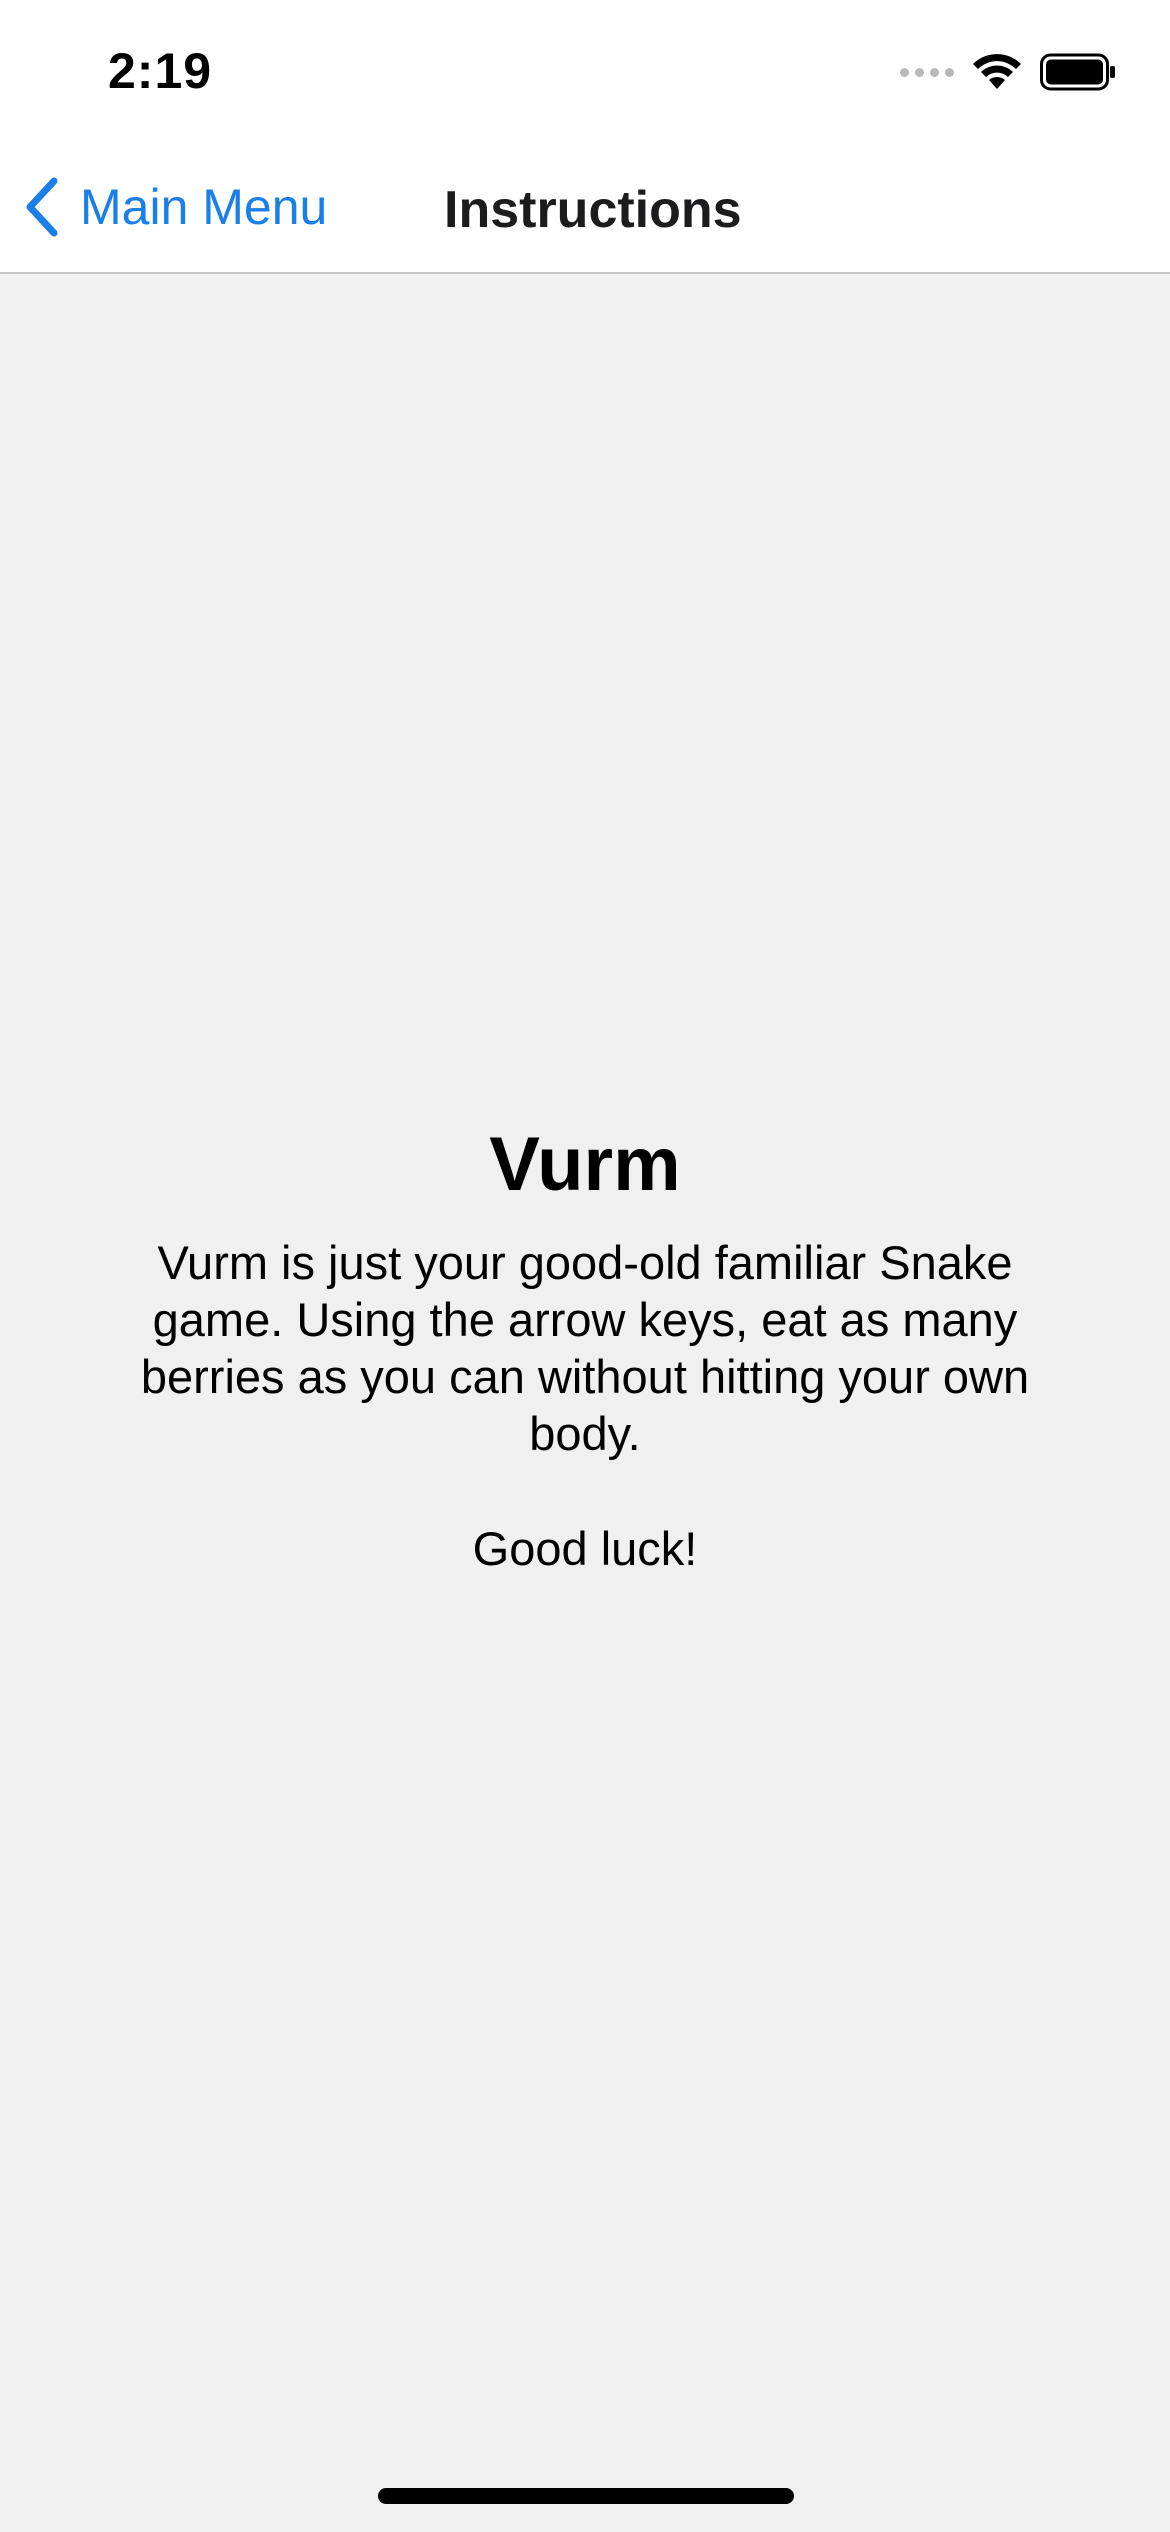 Image resolution: width=1170 pixels, height=2532 pixels. What do you see at coordinates (585, 1548) in the screenshot?
I see `good-luck-text: Good luck!` at bounding box center [585, 1548].